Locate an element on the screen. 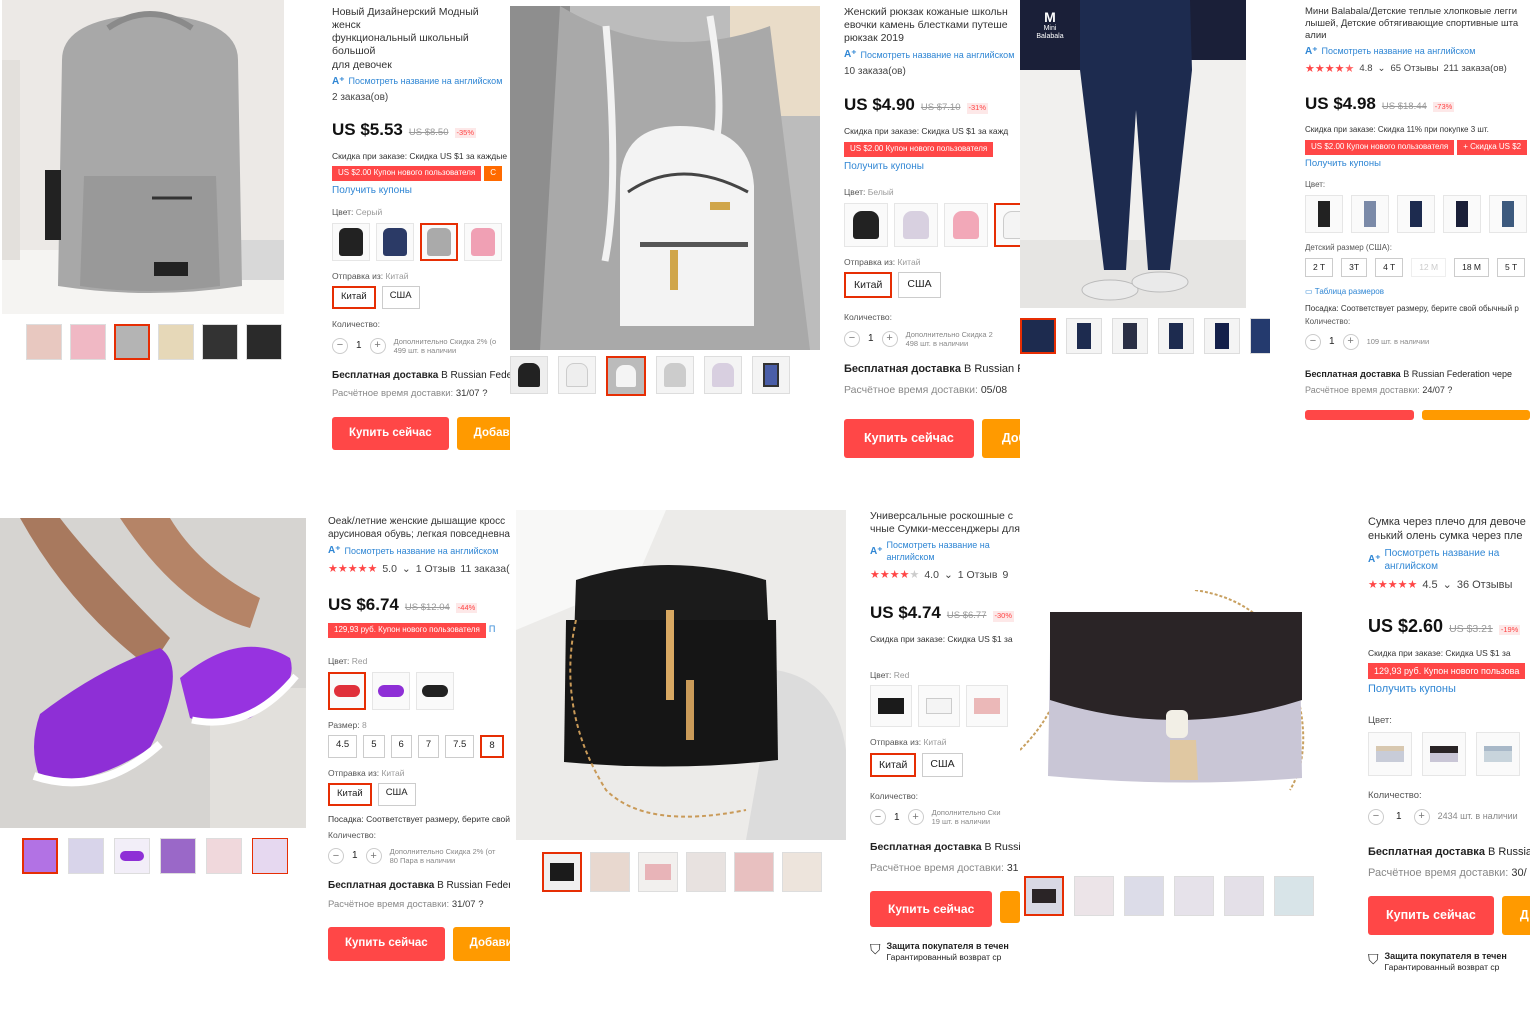 Image resolution: width=1530 pixels, height=1020 pixels. product-photo-white-backpack is located at coordinates (665, 178).